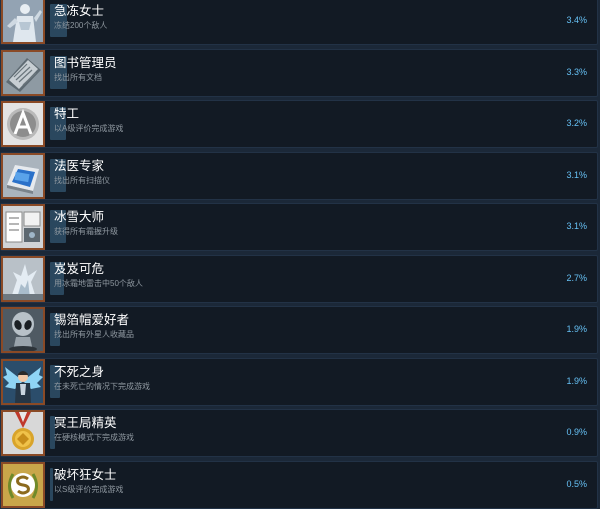  Describe the element at coordinates (576, 277) in the screenshot. I see `achievement-percent: 2.7%` at that location.